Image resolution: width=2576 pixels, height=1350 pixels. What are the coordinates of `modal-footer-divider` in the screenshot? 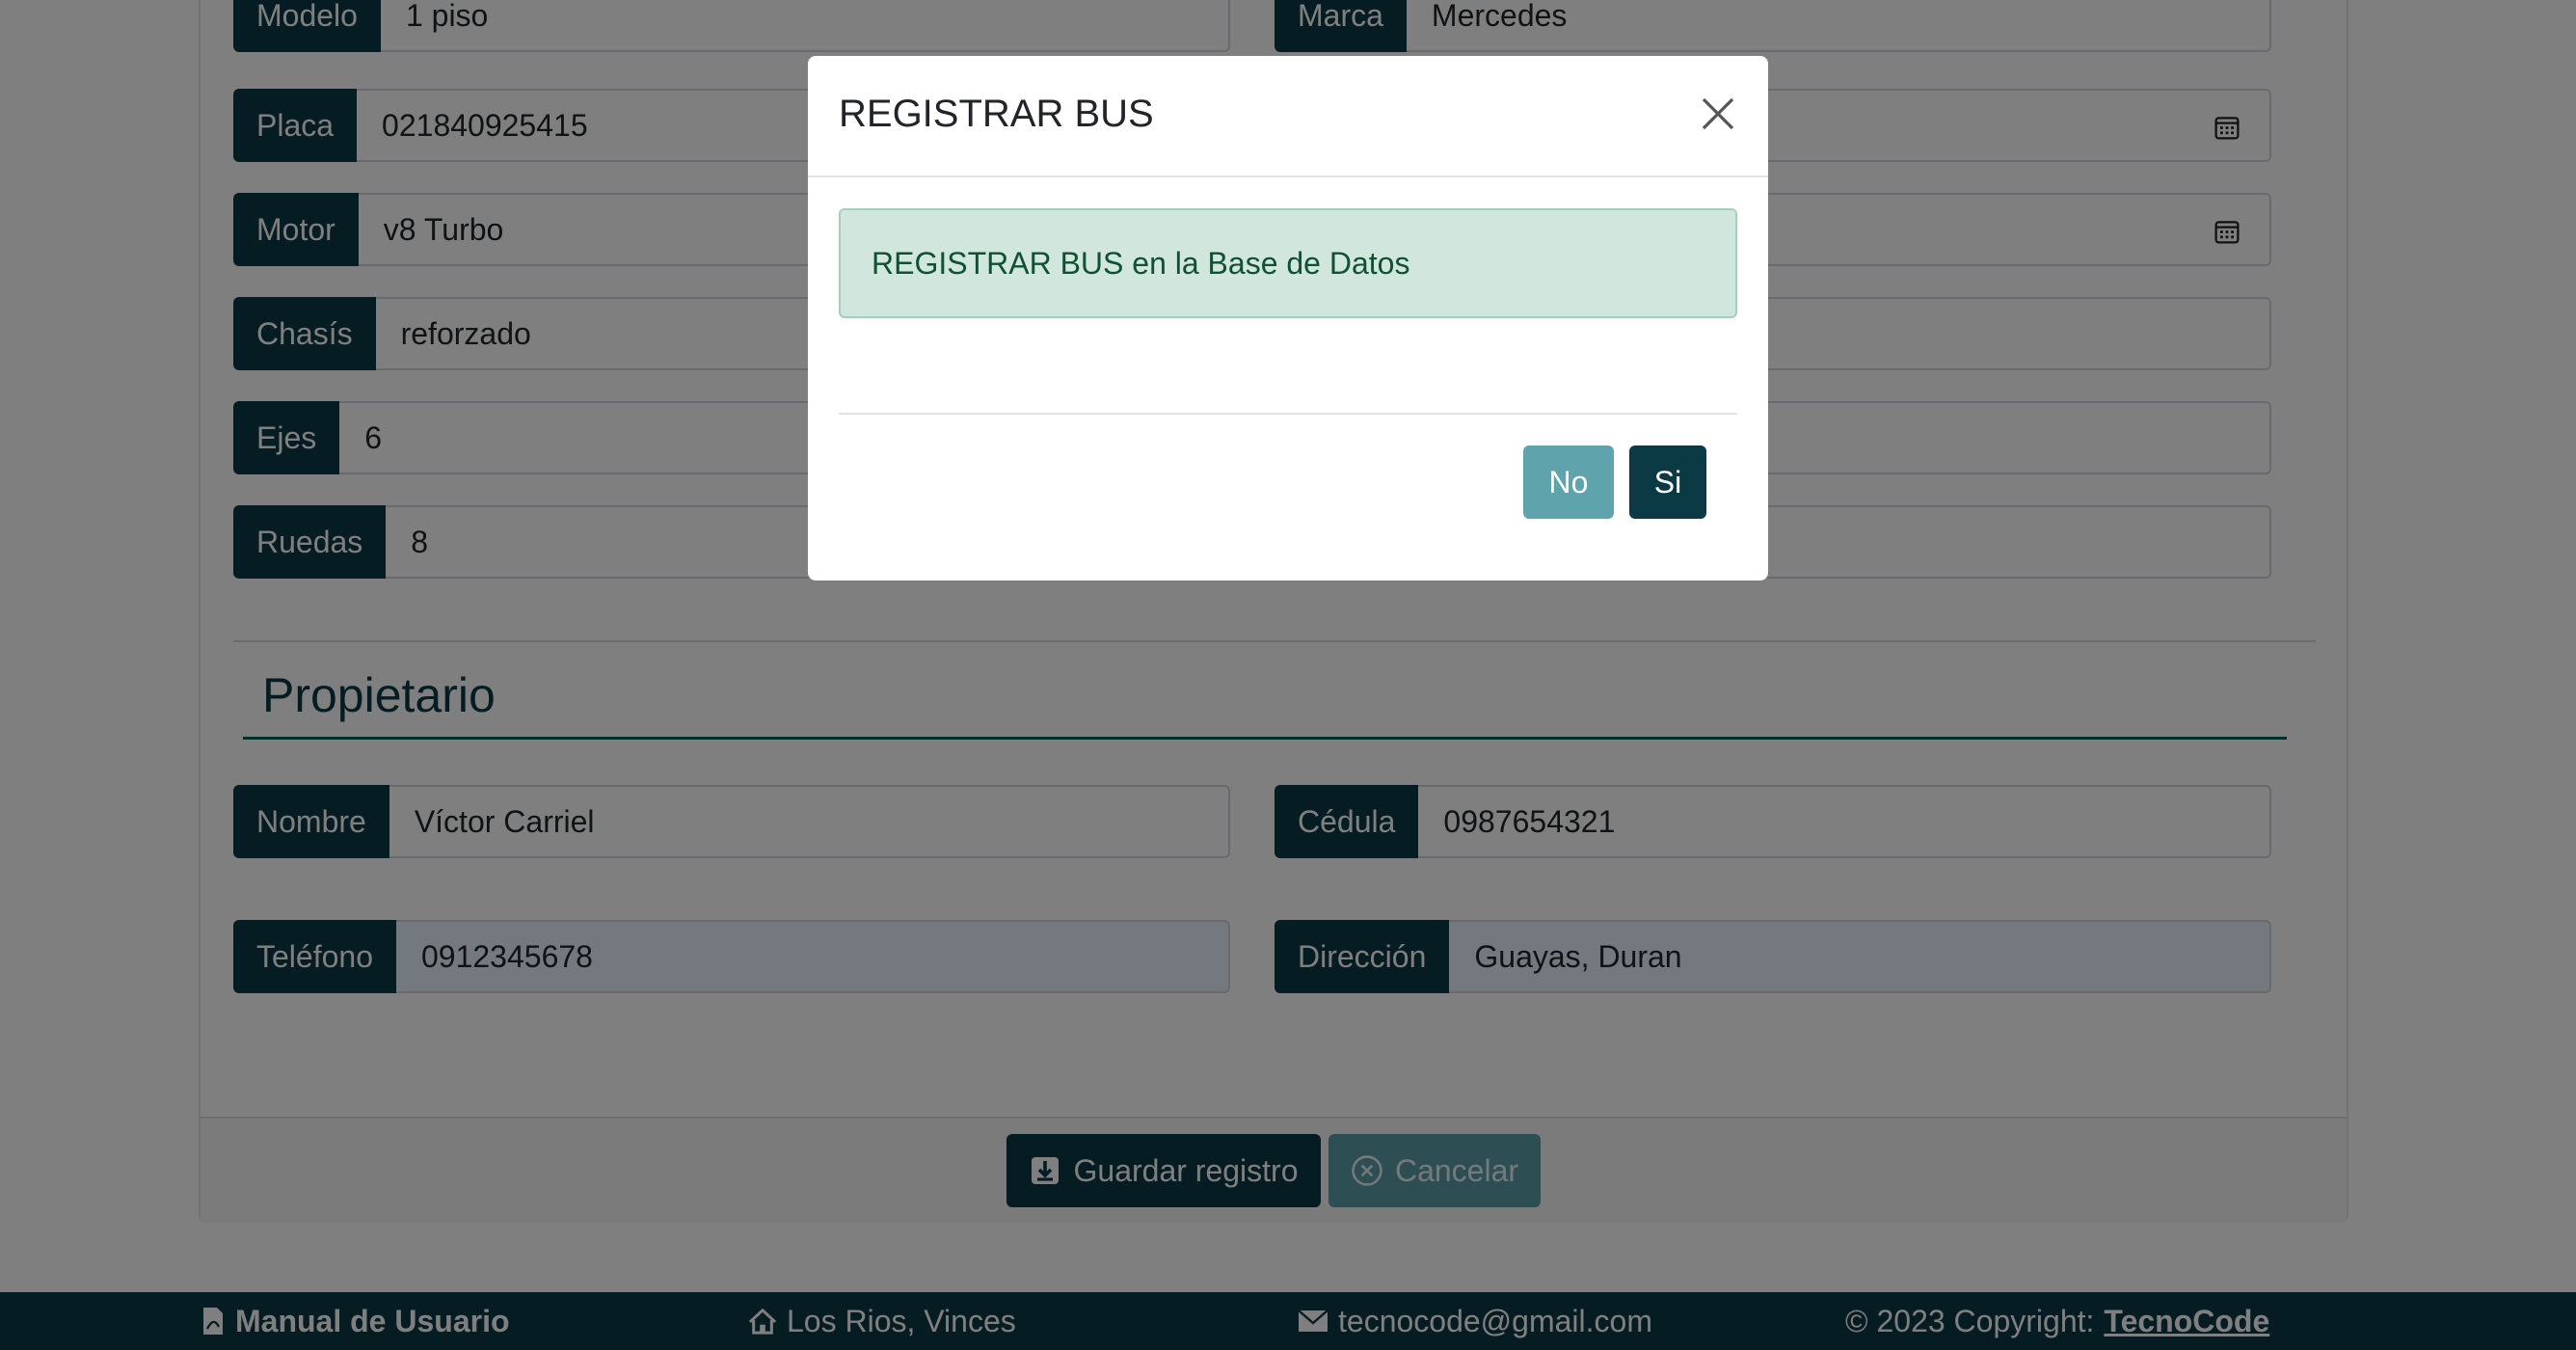 It's located at (1288, 414).